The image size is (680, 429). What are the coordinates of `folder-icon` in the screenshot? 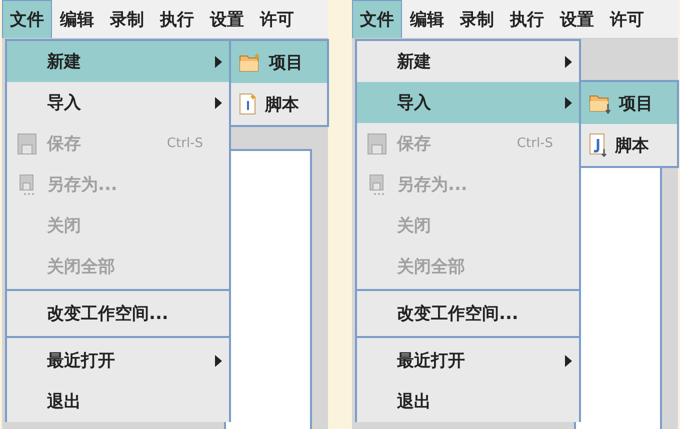 It's located at (250, 62).